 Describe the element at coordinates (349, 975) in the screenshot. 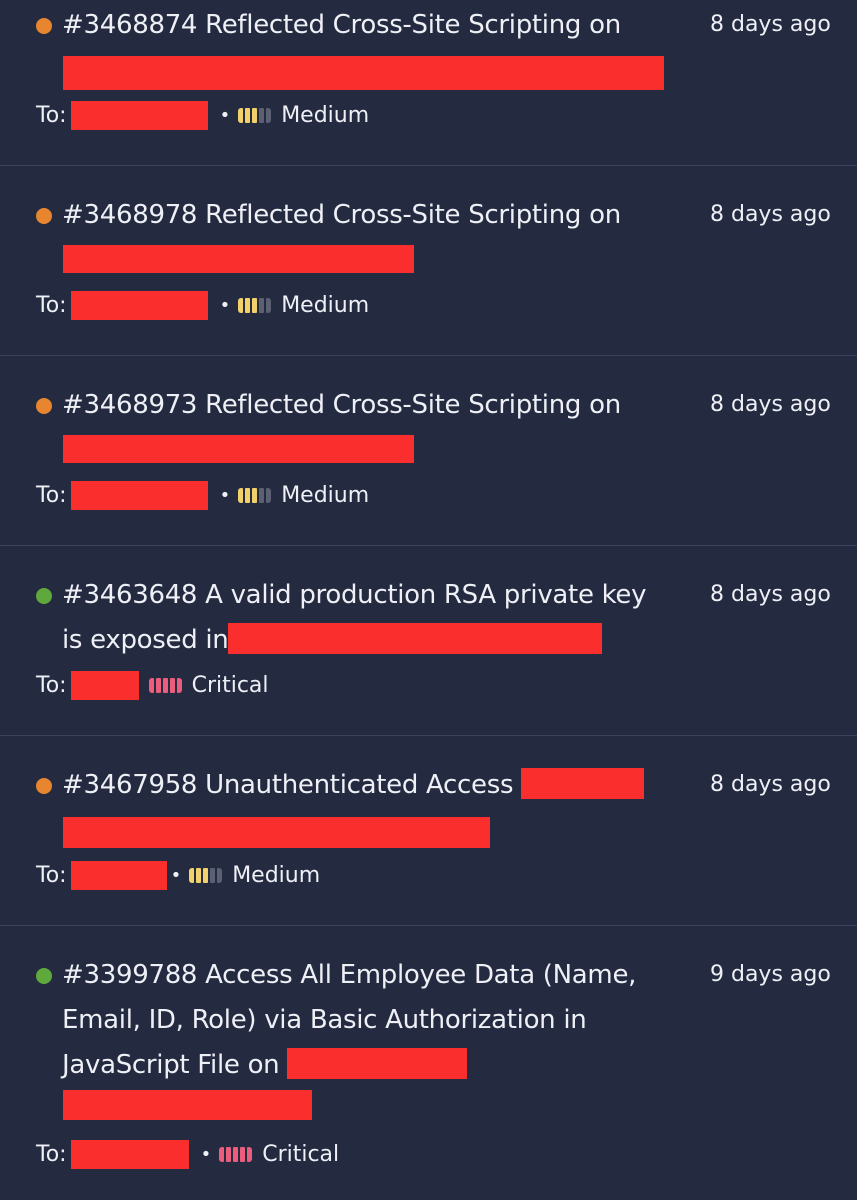

I see `report-title-line: #3399788 Access All Employee Data (Name,` at that location.